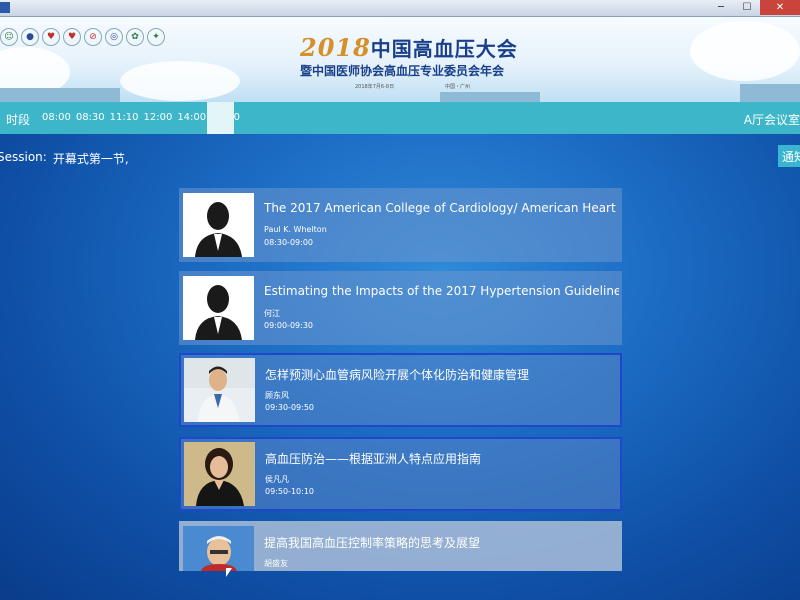 This screenshot has width=800, height=600. What do you see at coordinates (458, 87) in the screenshot?
I see `conference-place: 中国・广州` at bounding box center [458, 87].